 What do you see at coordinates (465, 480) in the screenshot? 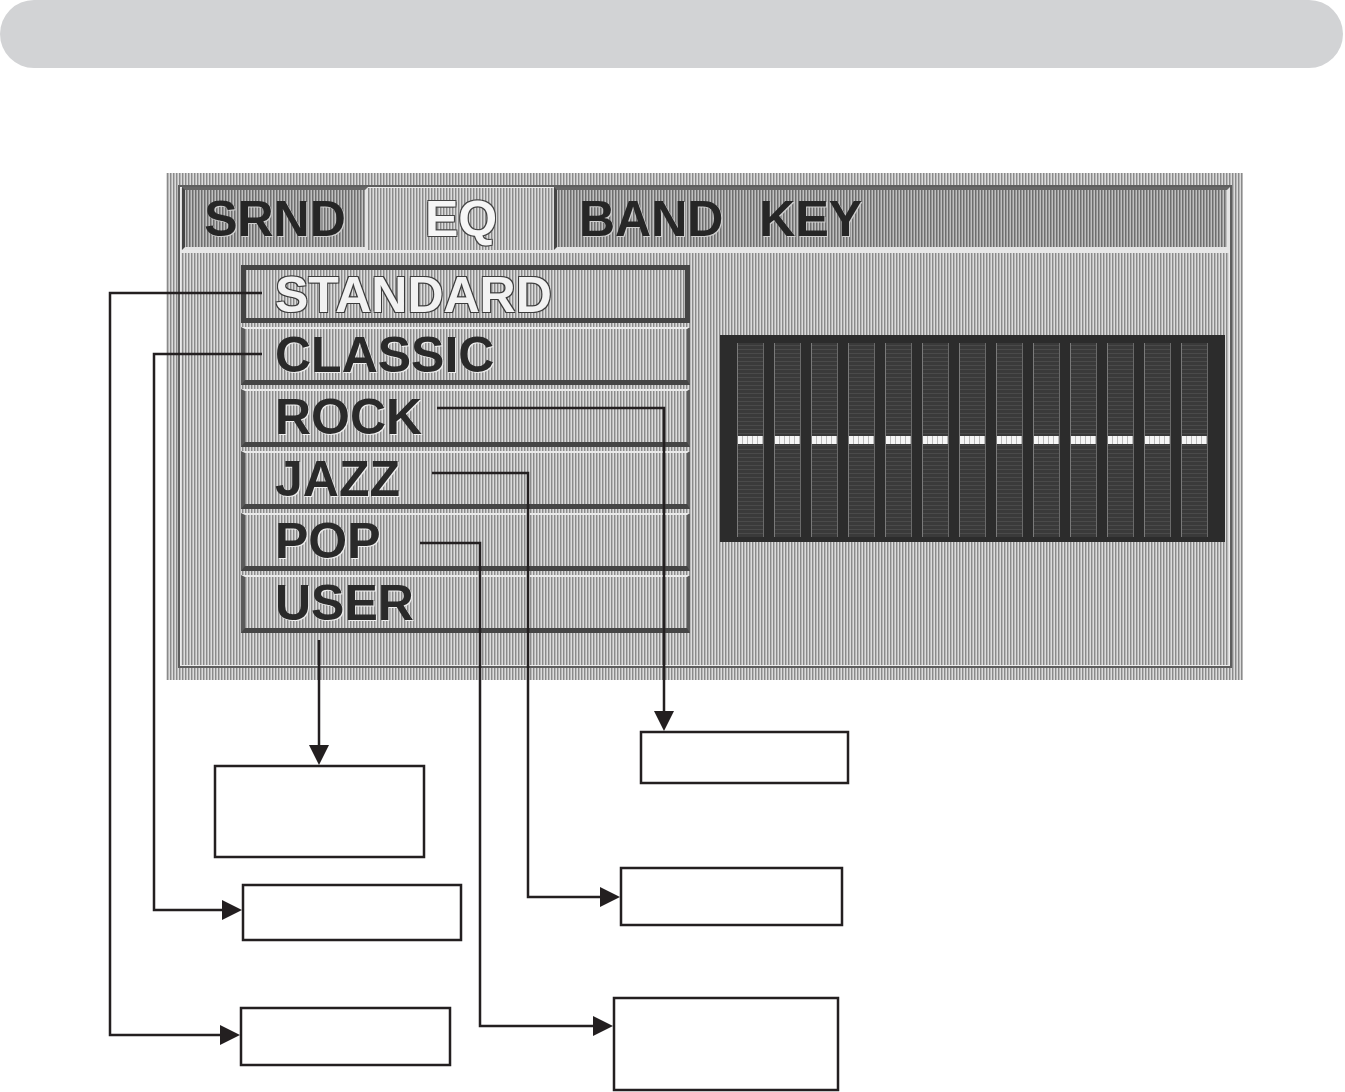
I see `preset-item: JAZZ` at bounding box center [465, 480].